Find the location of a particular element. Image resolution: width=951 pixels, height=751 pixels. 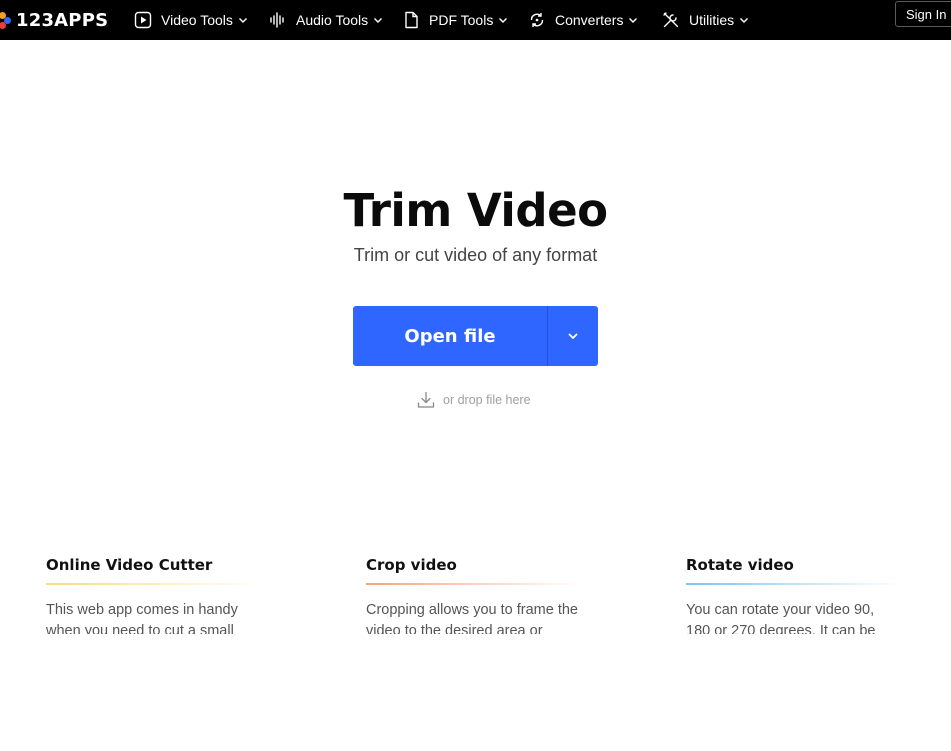

nav-converters: Converters is located at coordinates (583, 20).